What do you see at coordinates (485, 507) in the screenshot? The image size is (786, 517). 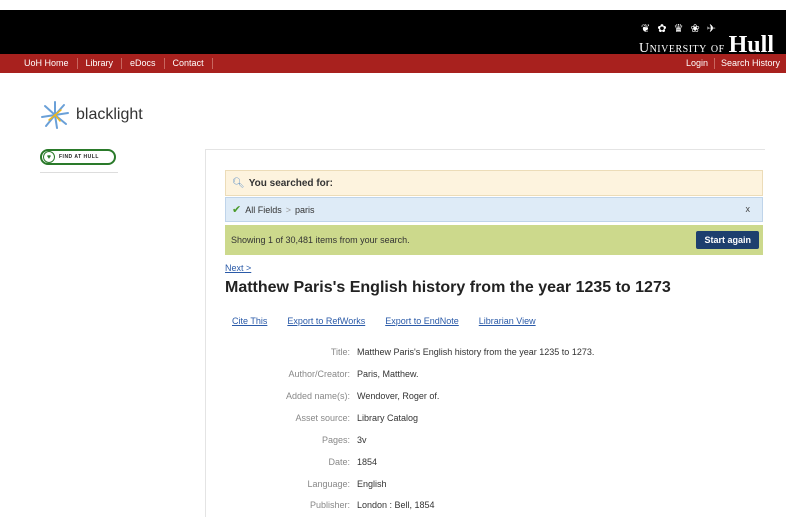 I see `field-row-publisher: Publisher: London : Bell, 1854` at bounding box center [485, 507].